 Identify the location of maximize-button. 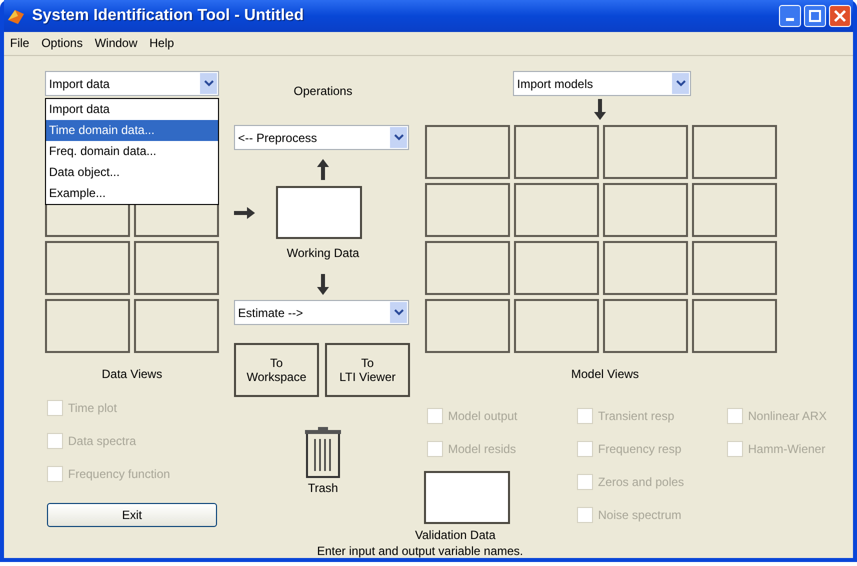
(815, 15).